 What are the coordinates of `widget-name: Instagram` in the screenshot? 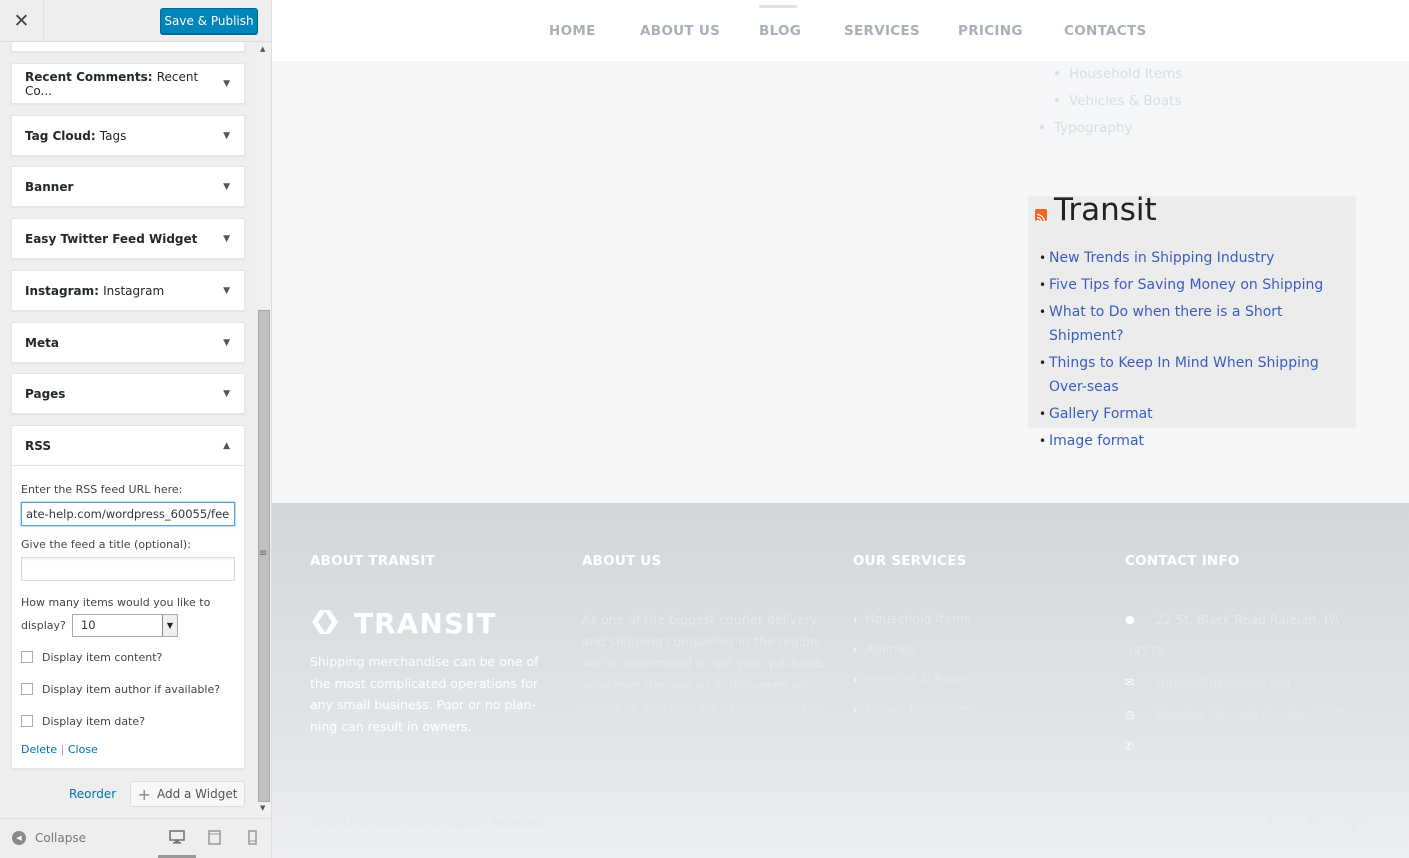 It's located at (60, 290).